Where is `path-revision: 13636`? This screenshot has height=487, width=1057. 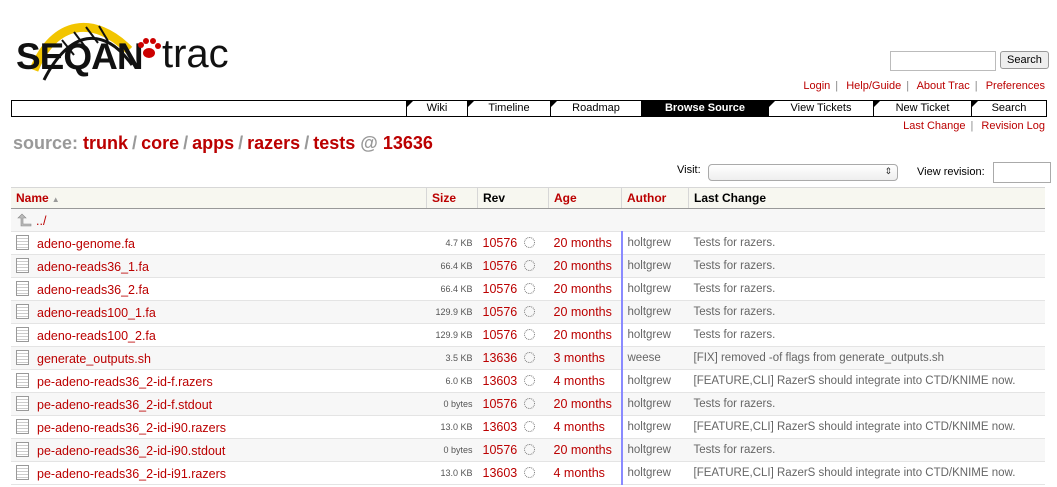 path-revision: 13636 is located at coordinates (408, 143).